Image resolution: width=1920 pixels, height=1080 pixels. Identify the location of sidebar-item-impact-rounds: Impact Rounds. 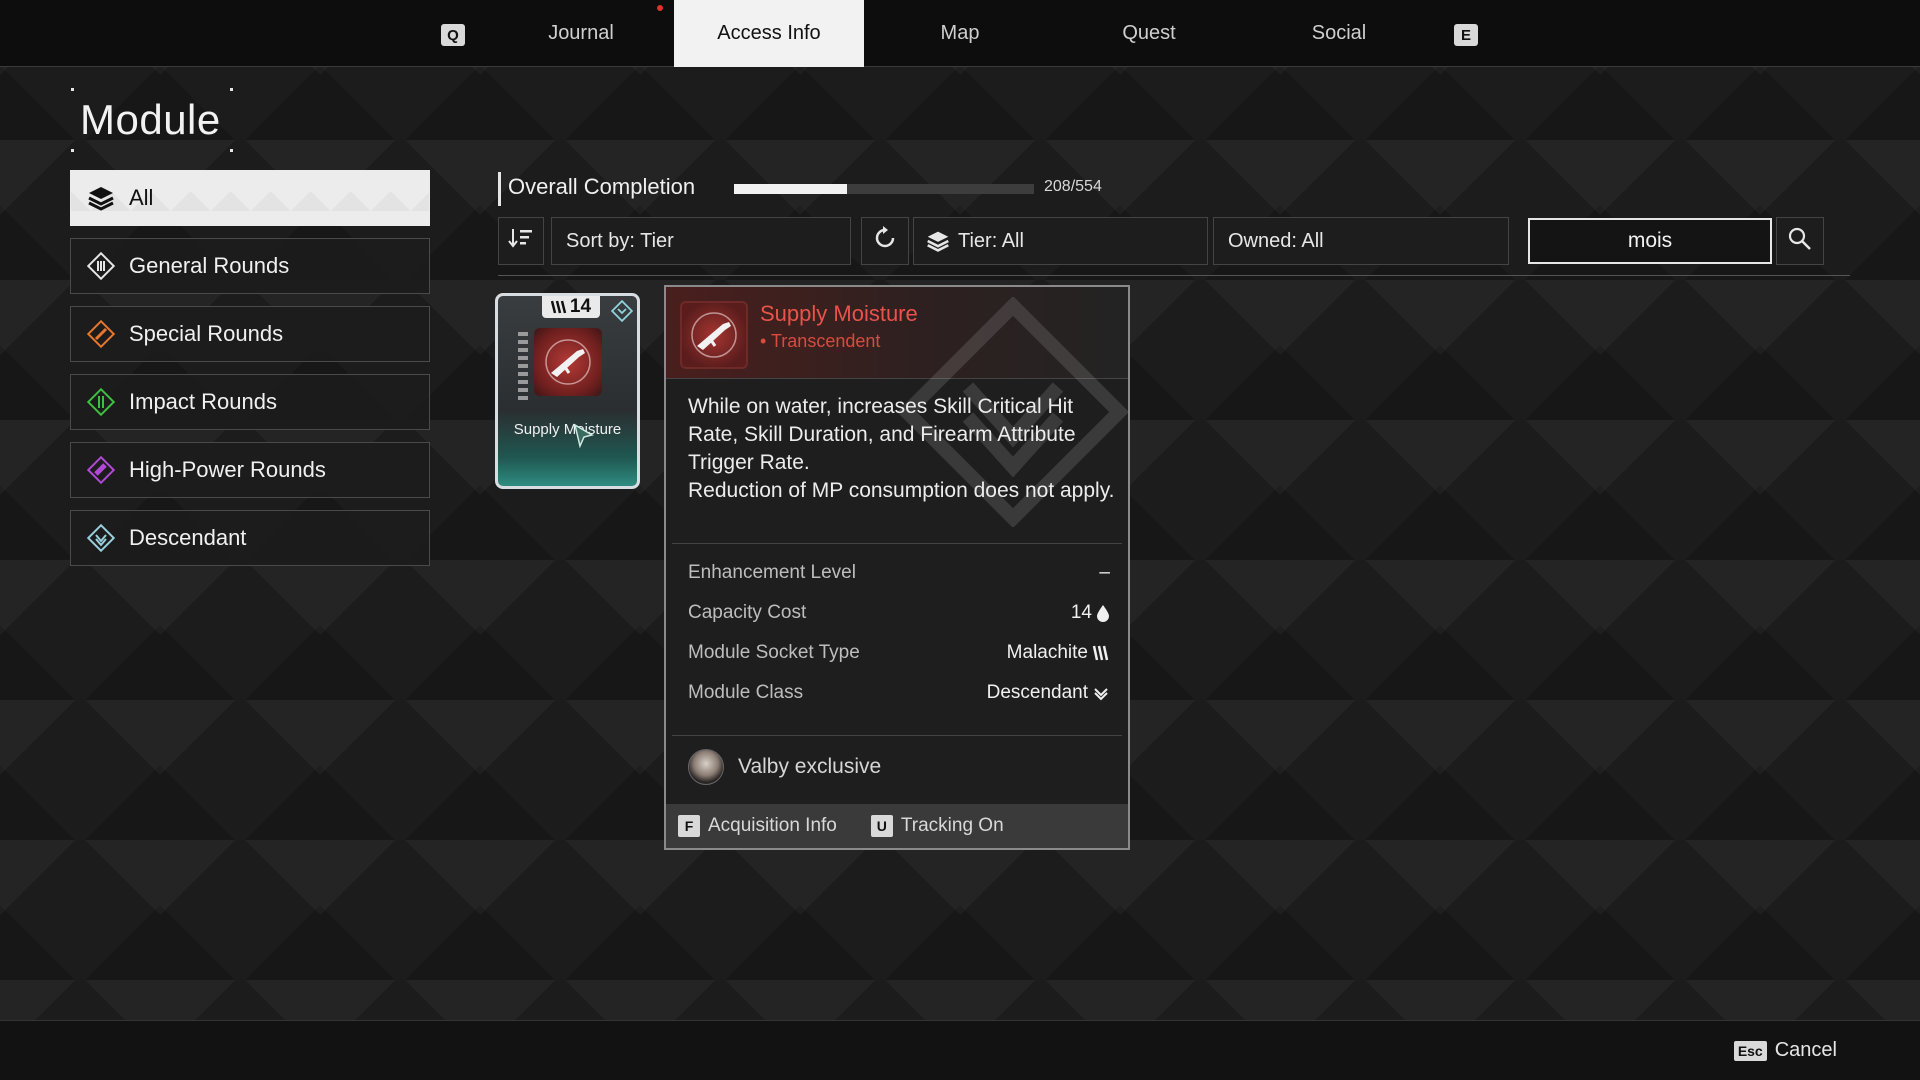
(250, 402).